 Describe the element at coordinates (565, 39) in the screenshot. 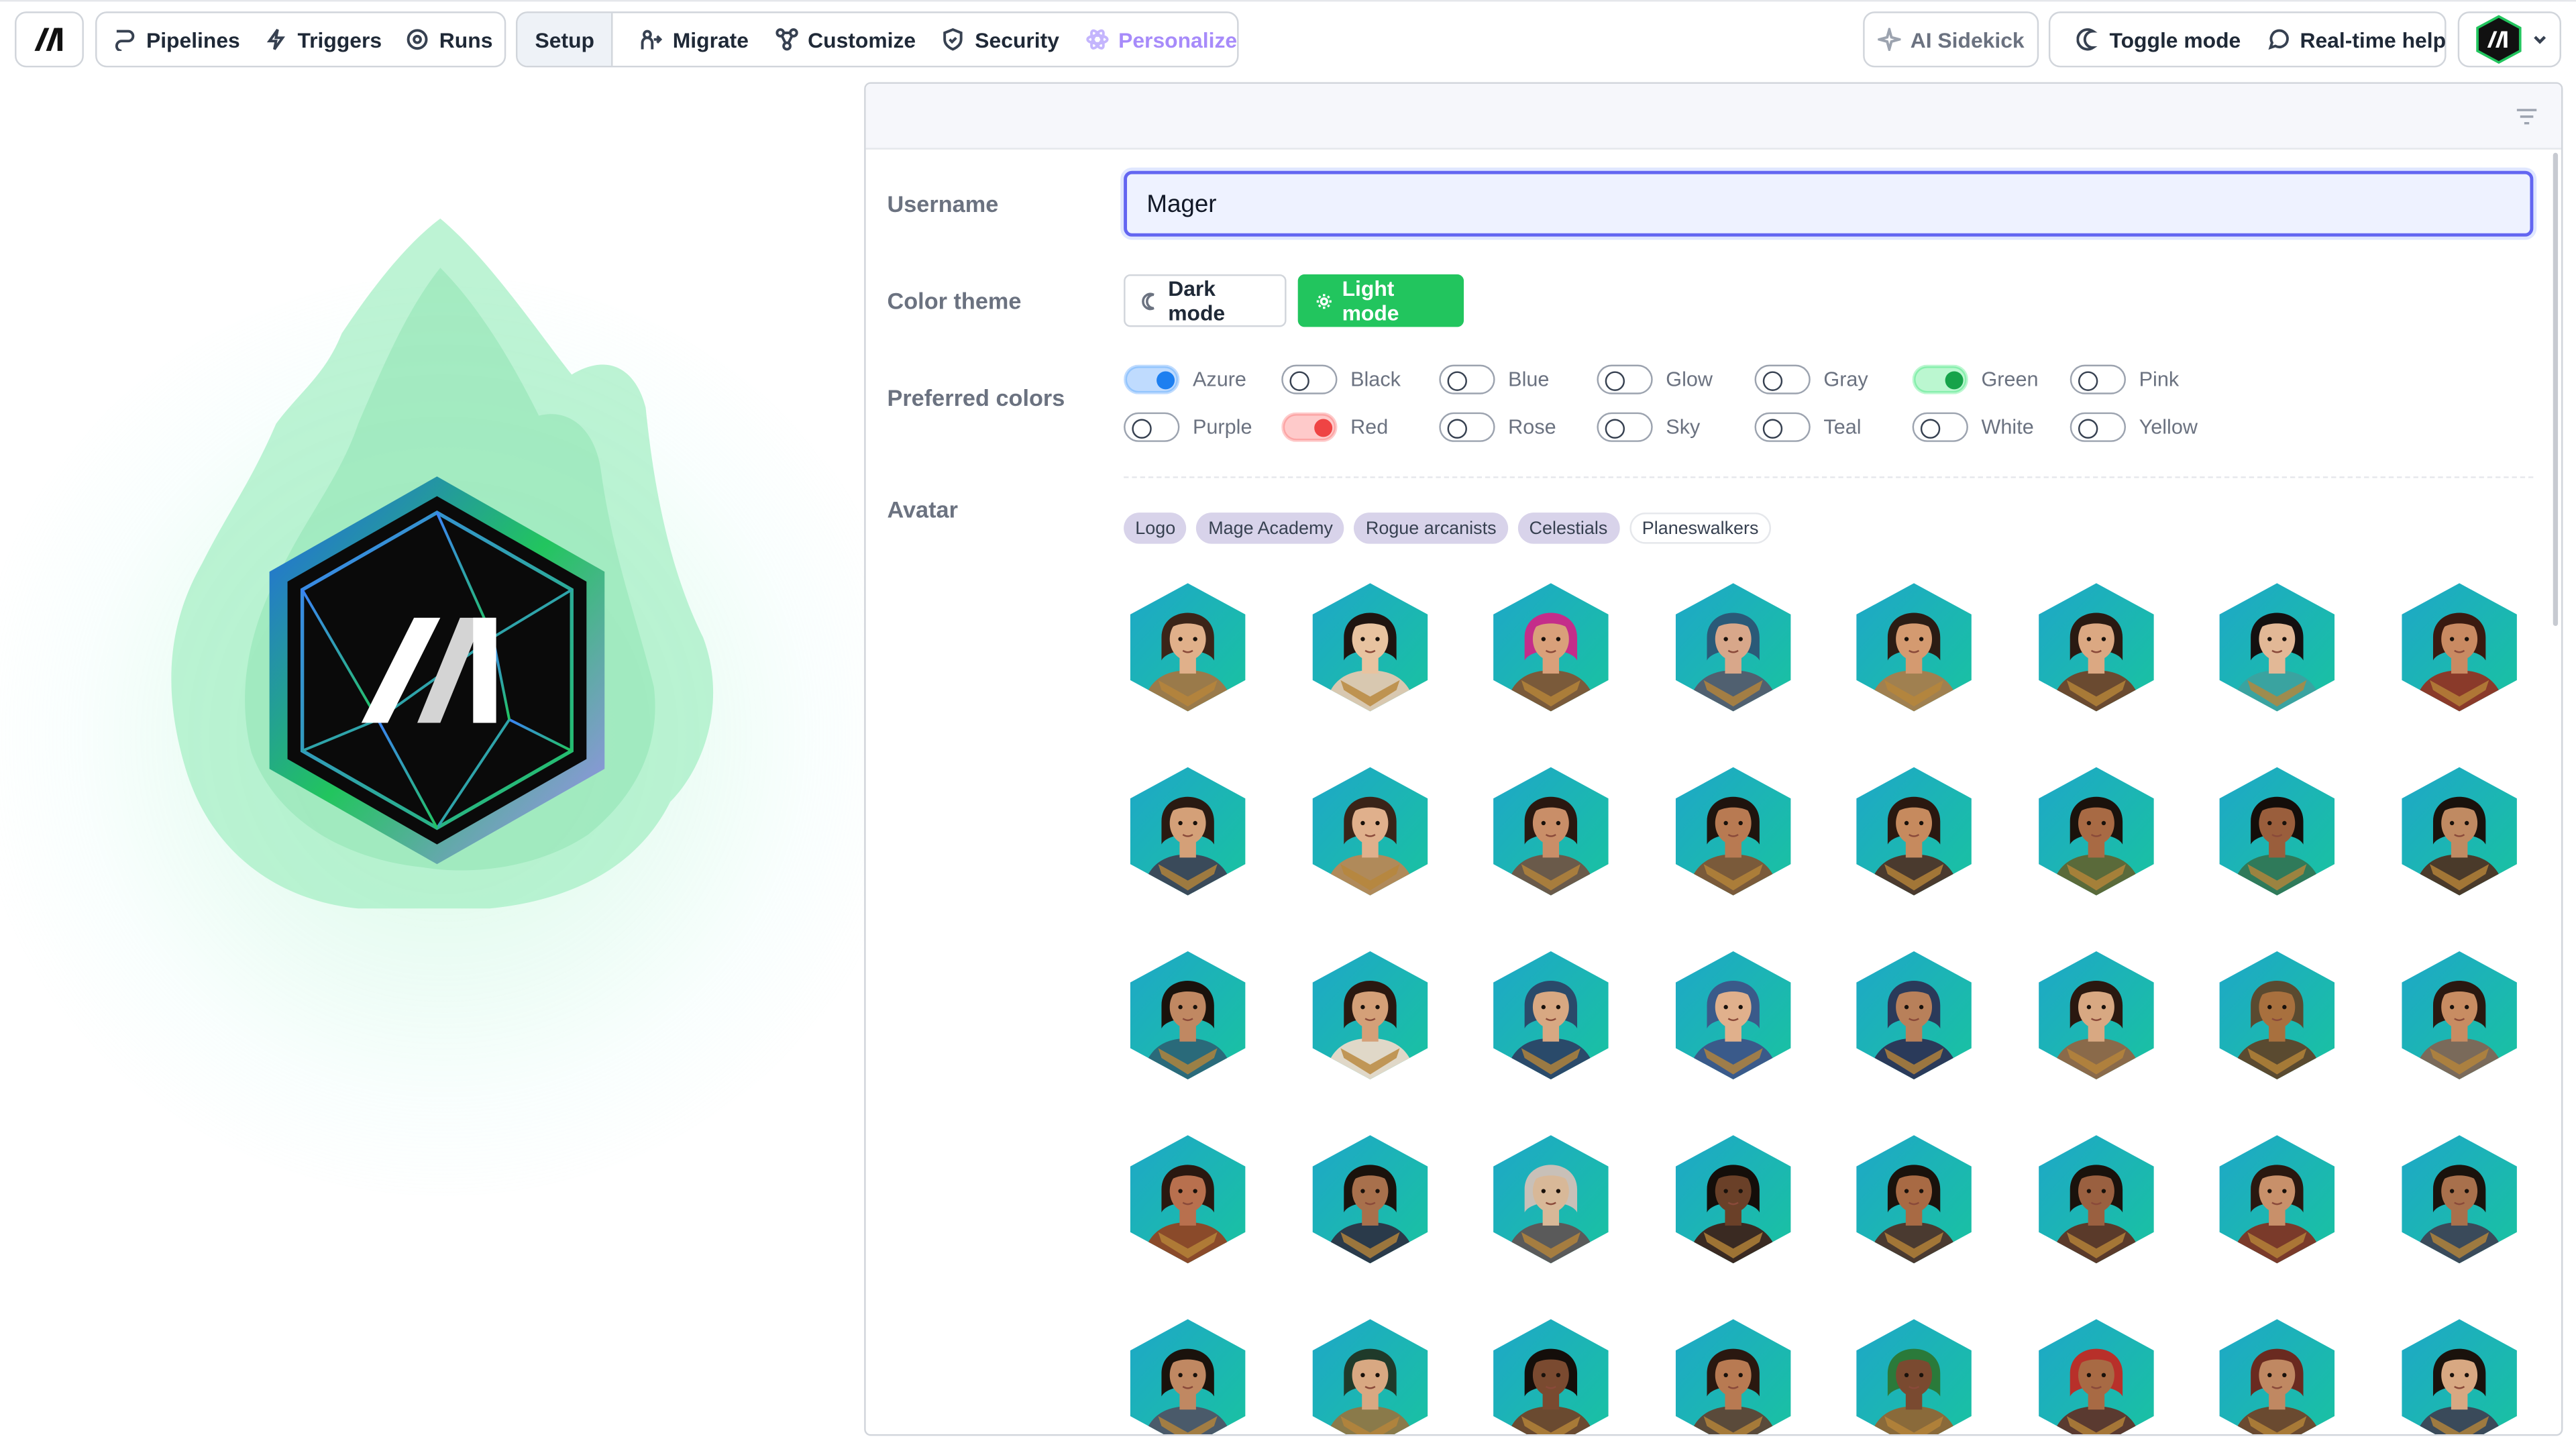

I see `tab-setup: Setup` at that location.